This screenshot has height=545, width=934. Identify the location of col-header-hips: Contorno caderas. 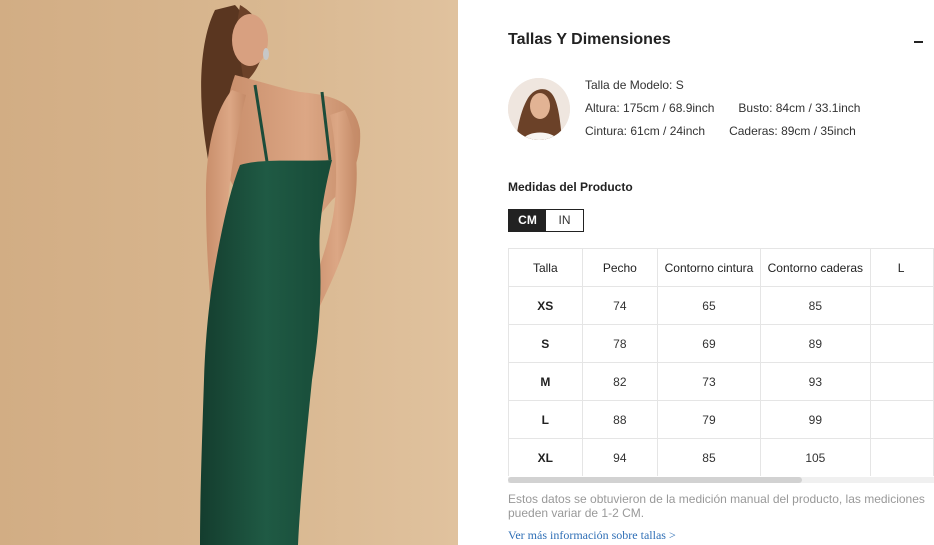
(815, 267).